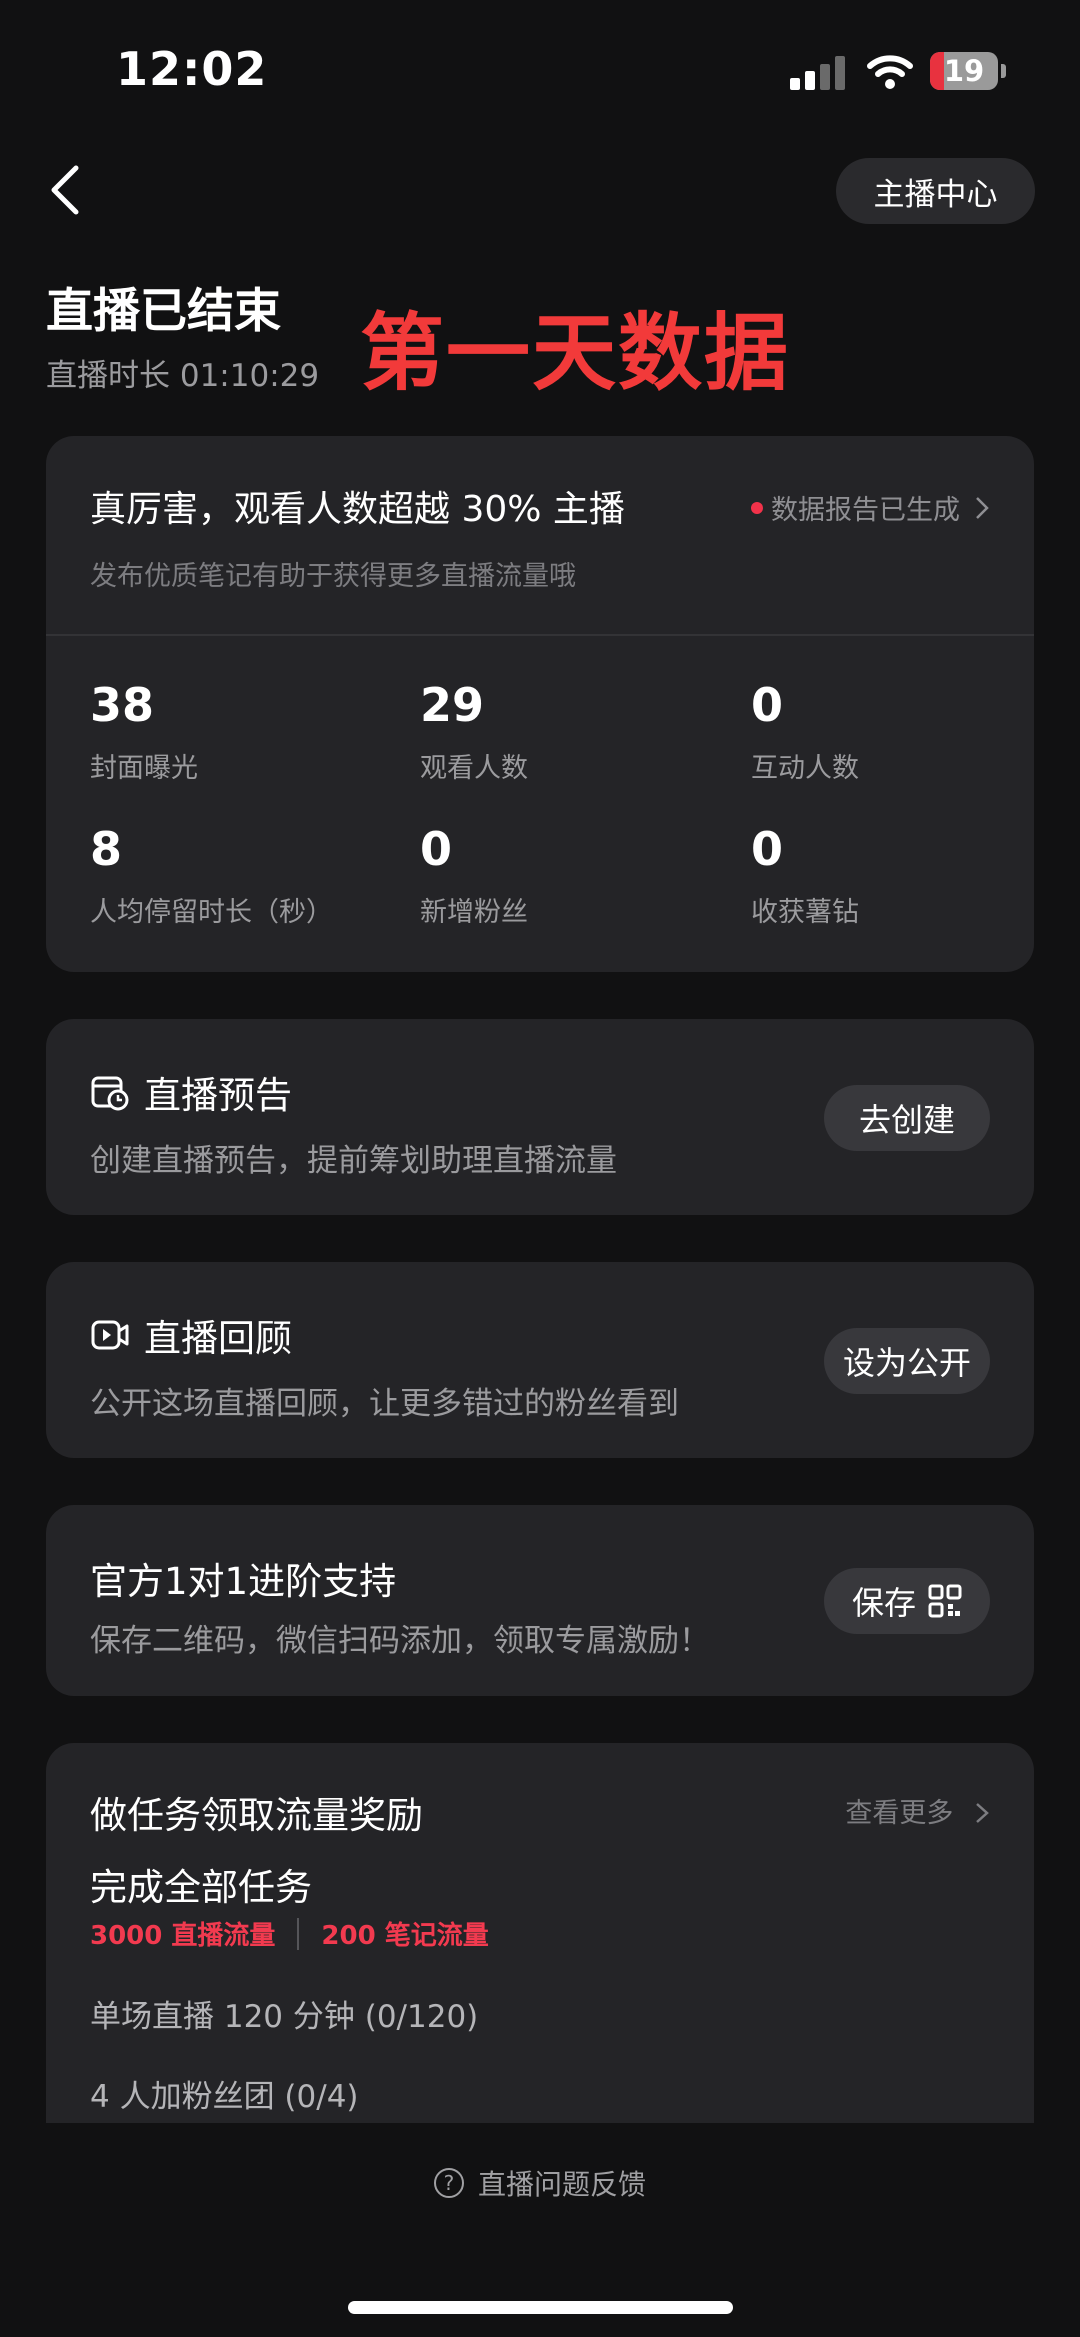 The height and width of the screenshot is (2337, 1080). Describe the element at coordinates (540, 1117) in the screenshot. I see `live-preview-card: 直播预告 创建直播预告，提前筹划助理直播流量 去创建` at that location.